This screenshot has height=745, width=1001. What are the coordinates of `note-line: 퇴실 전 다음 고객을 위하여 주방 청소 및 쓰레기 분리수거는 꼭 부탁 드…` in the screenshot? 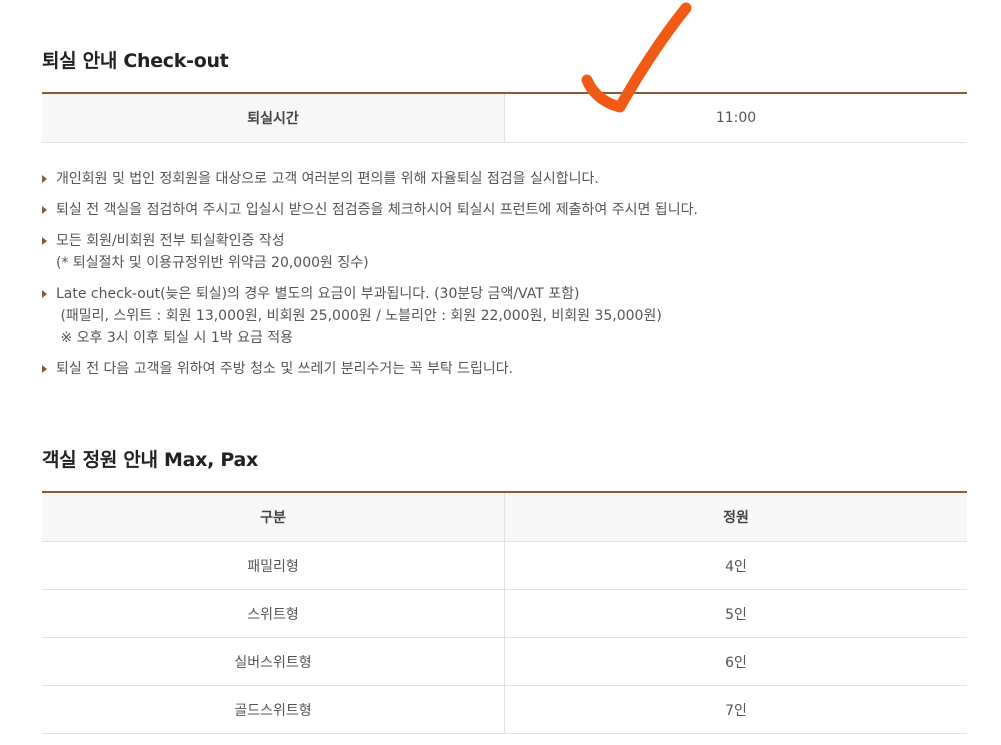 It's located at (285, 369).